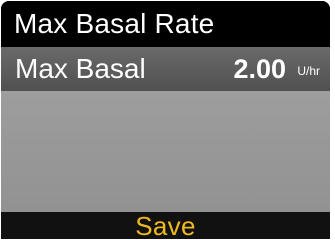  Describe the element at coordinates (308, 71) in the screenshot. I see `max-basal-unit: U/hr` at that location.